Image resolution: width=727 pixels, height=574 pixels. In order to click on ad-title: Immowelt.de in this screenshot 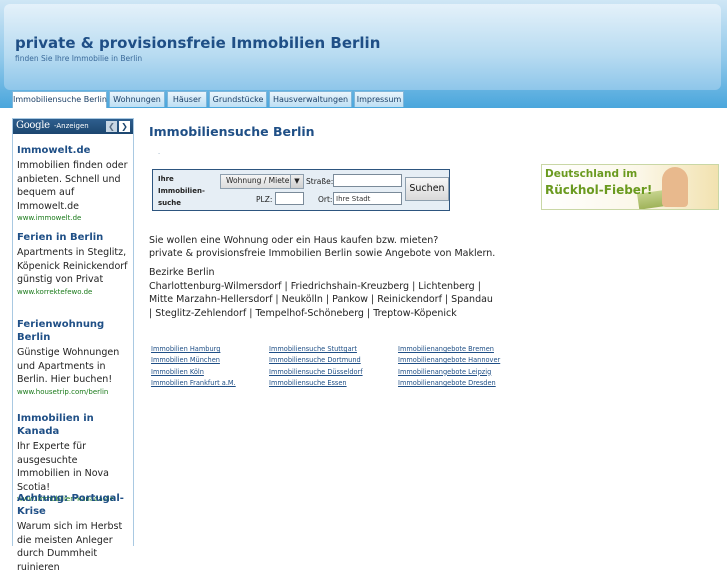, I will do `click(74, 150)`.